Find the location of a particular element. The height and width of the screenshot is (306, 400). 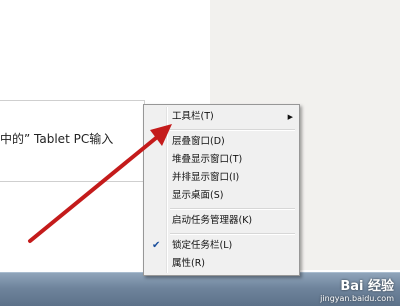

watermark-url: jingyan.baidu.com is located at coordinates (357, 298).